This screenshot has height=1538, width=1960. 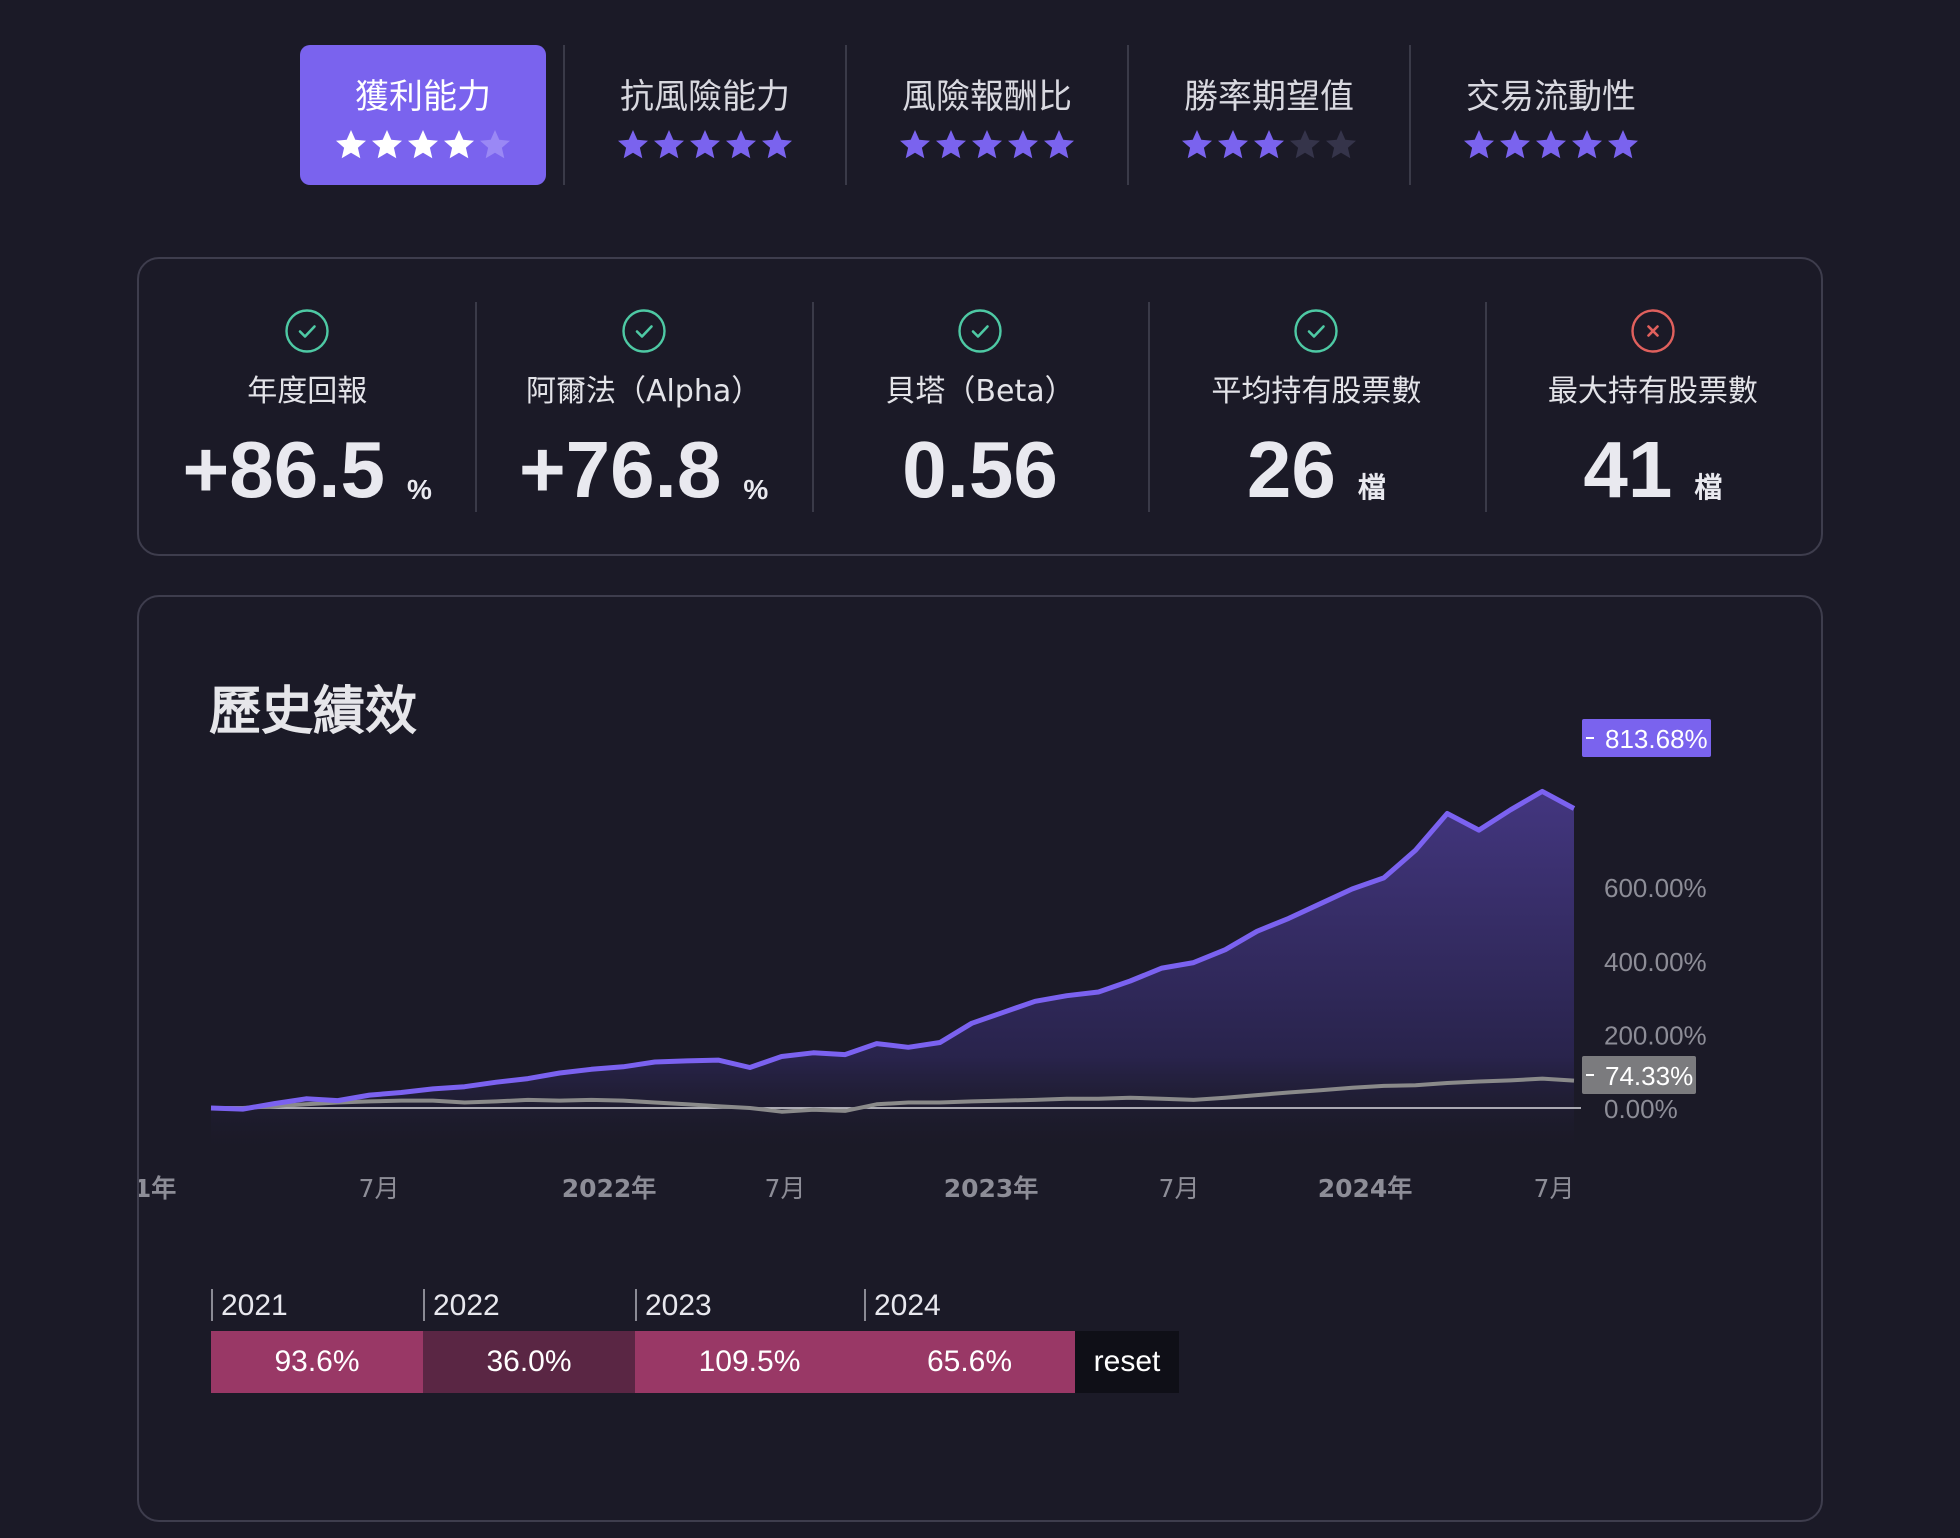 What do you see at coordinates (1655, 962) in the screenshot?
I see `y-tick-label: 400.00%` at bounding box center [1655, 962].